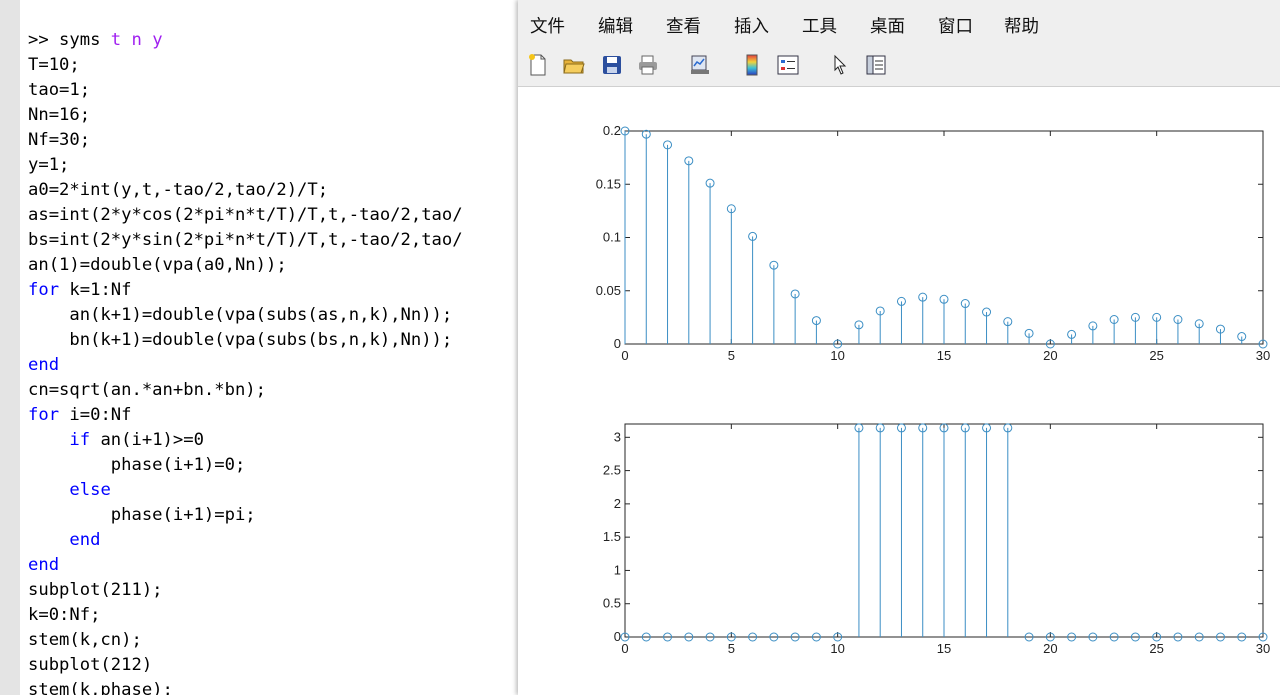 This screenshot has height=695, width=1280. I want to click on code-line: k=0:Nf;, so click(245, 615).